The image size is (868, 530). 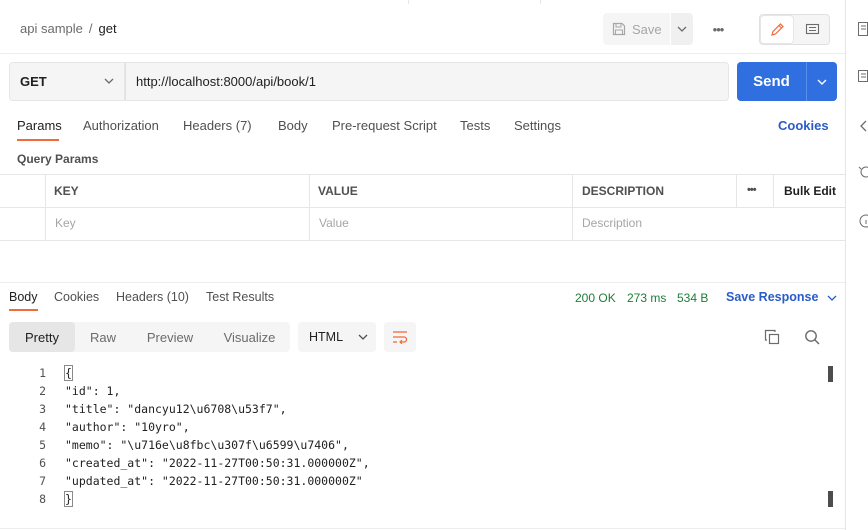 I want to click on tab-body: Body, so click(x=293, y=125).